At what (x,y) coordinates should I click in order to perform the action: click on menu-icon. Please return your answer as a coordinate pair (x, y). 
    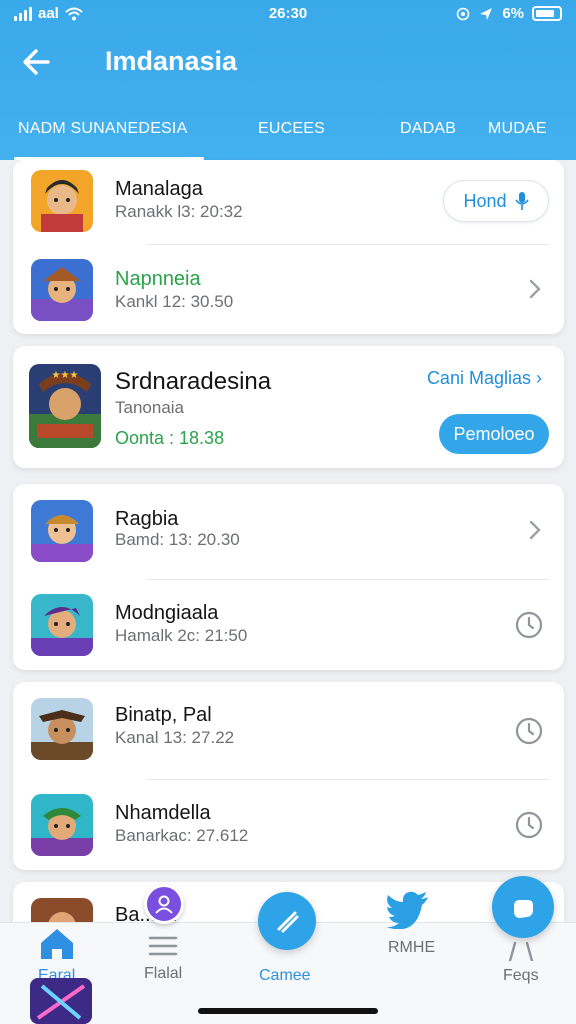
    Looking at the image, I should click on (163, 946).